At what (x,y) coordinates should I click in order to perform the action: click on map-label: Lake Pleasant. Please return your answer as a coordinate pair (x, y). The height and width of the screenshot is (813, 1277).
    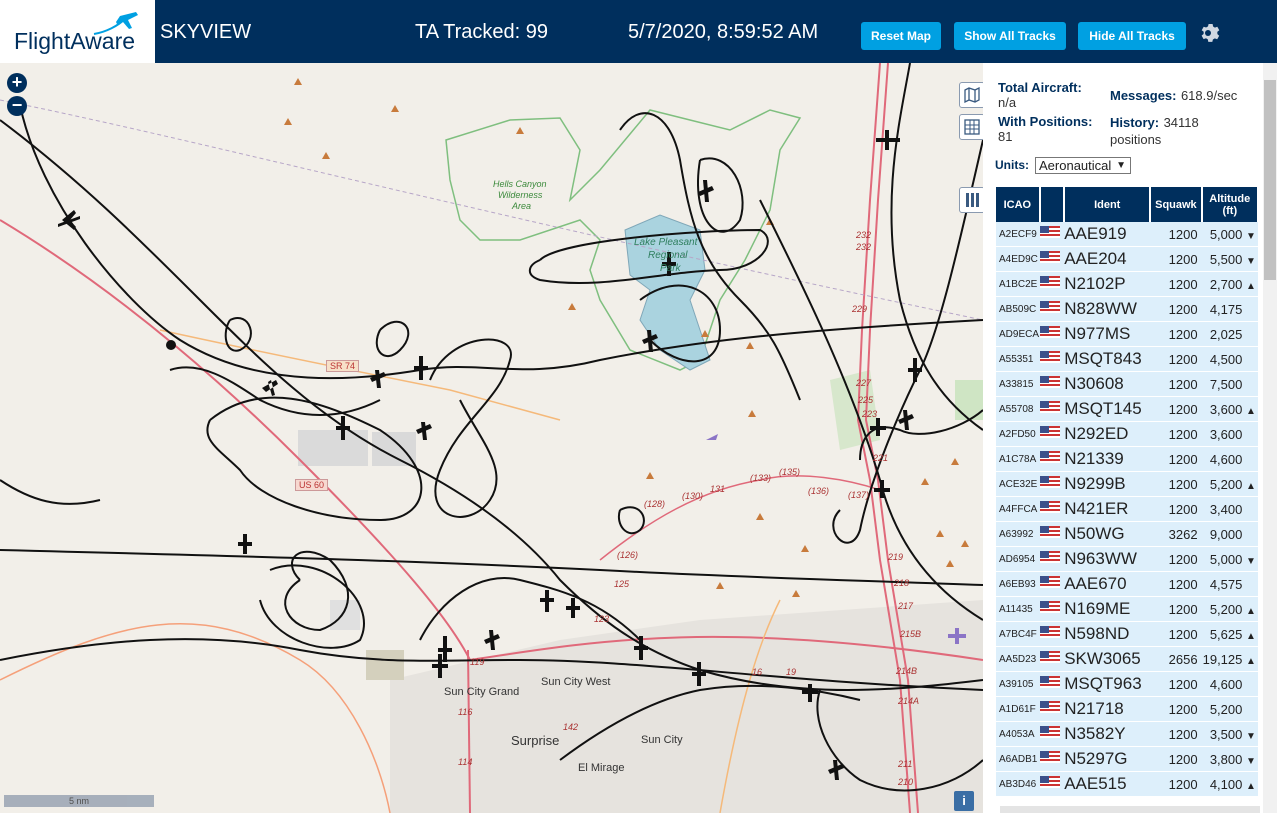
    Looking at the image, I should click on (666, 242).